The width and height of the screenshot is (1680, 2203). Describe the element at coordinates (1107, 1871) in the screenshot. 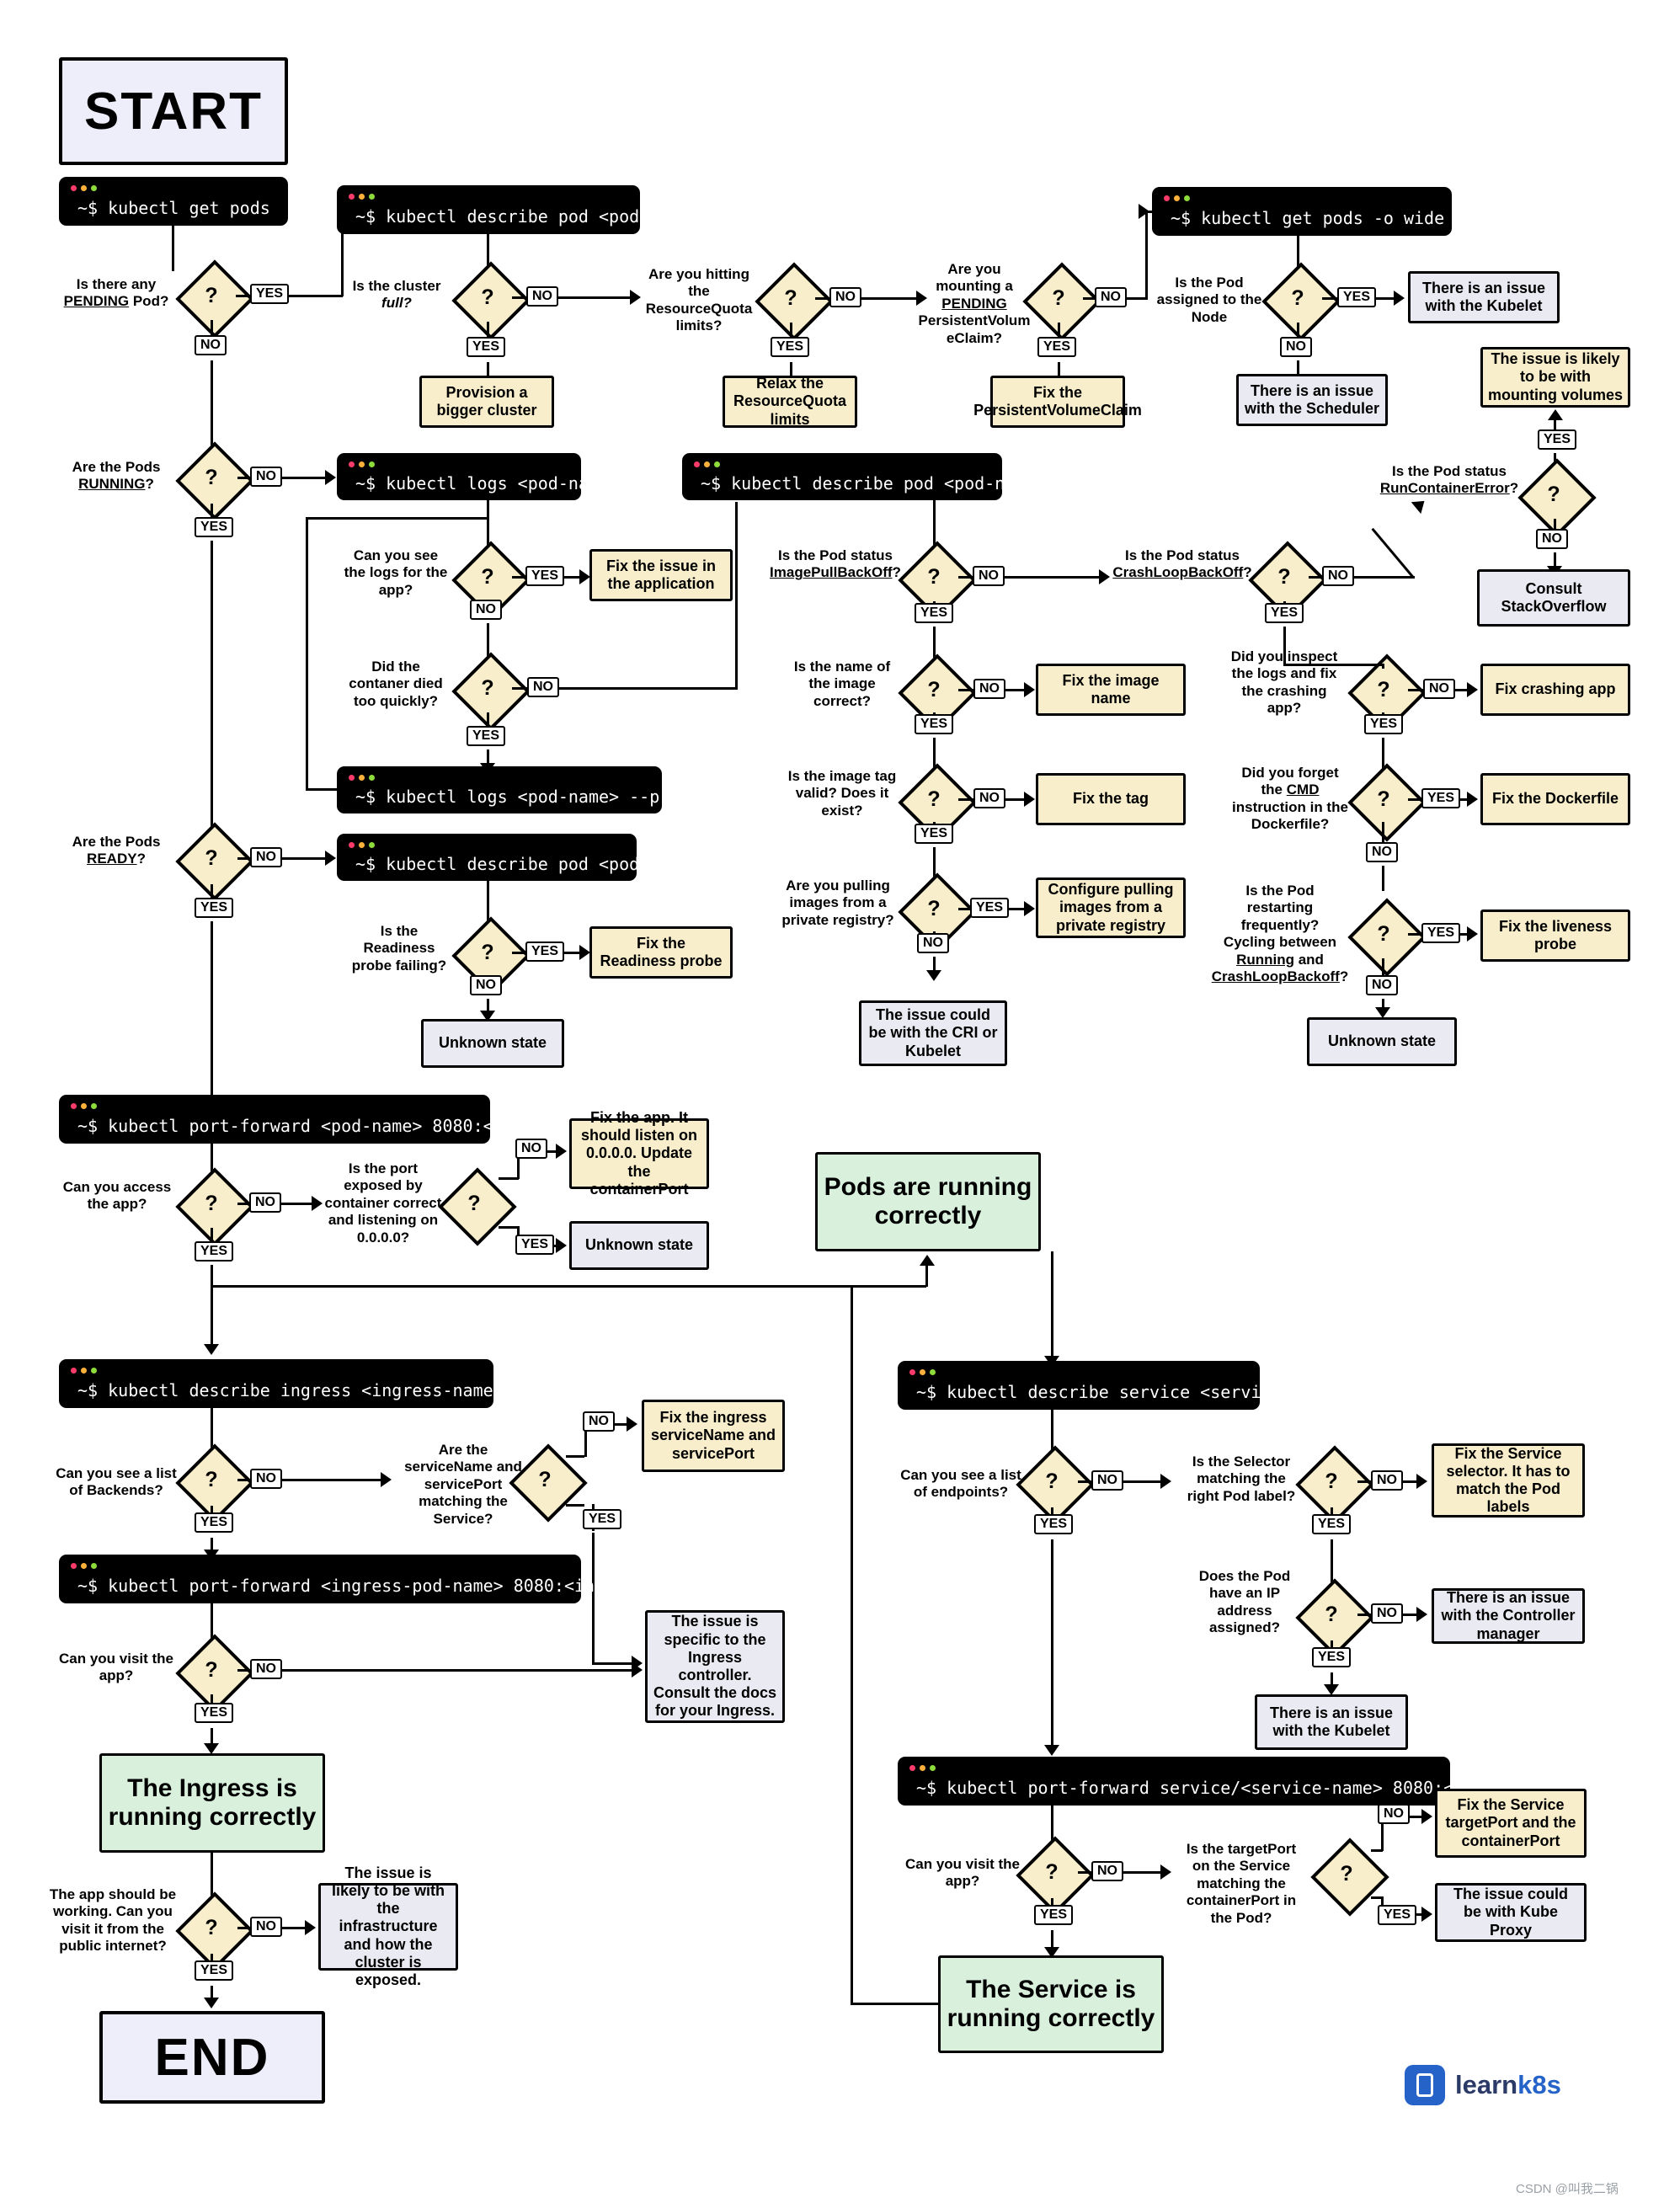

I see `edge-no-svc-visit: NO` at that location.